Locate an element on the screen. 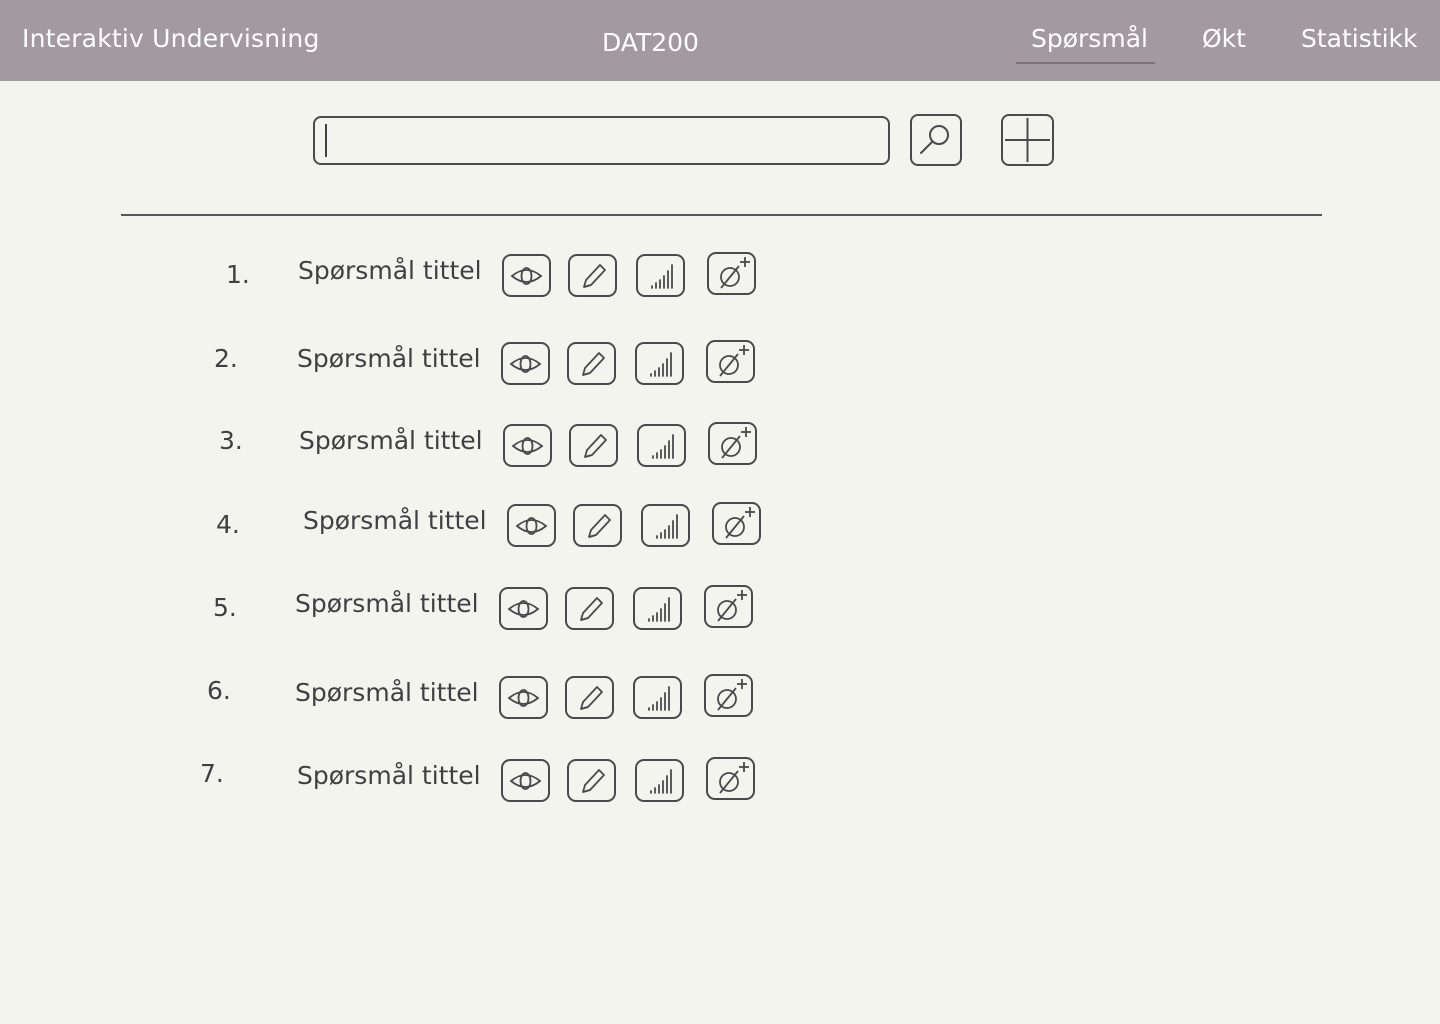 Image resolution: width=1440 pixels, height=1024 pixels. course-code: DAT200 is located at coordinates (650, 42).